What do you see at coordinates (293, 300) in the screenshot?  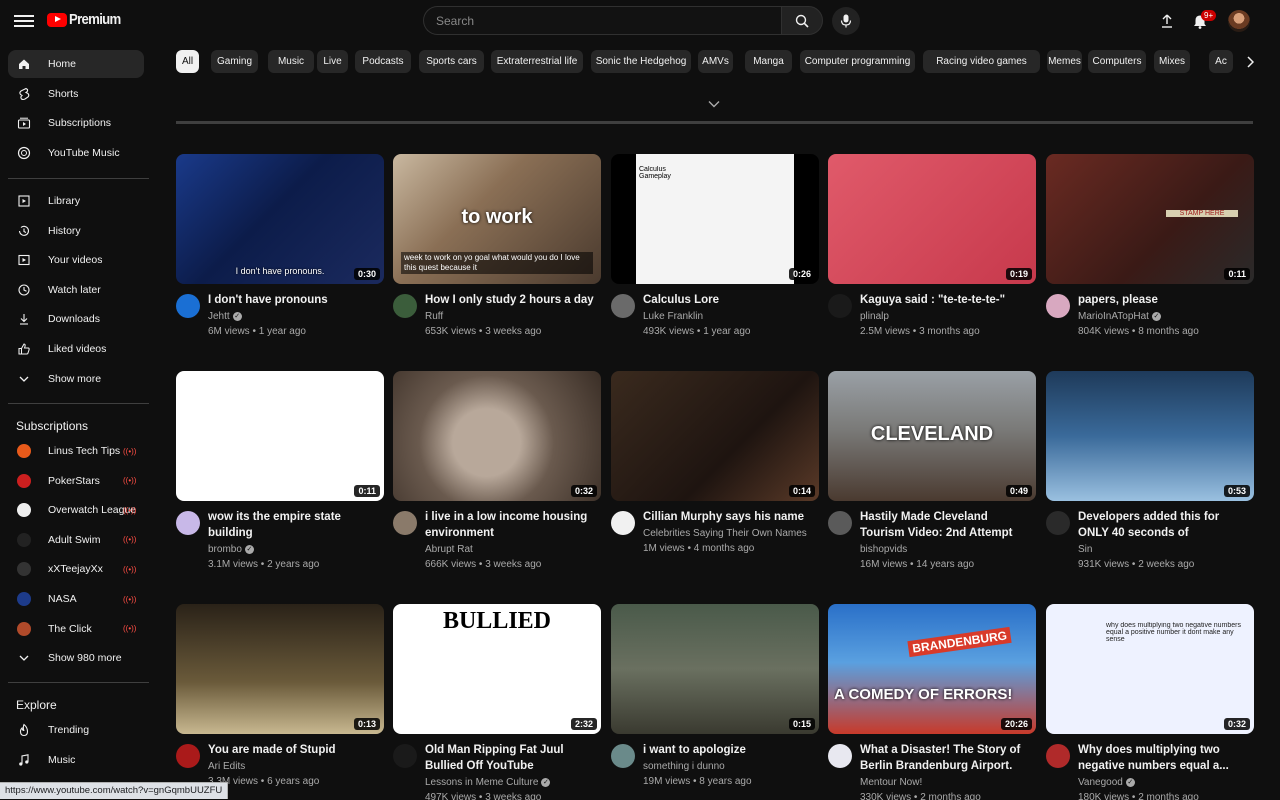 I see `video-title: I don't have pronouns` at bounding box center [293, 300].